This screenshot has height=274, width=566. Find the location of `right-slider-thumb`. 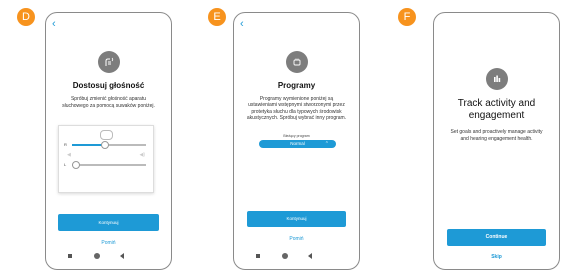

right-slider-thumb is located at coordinates (105, 144).